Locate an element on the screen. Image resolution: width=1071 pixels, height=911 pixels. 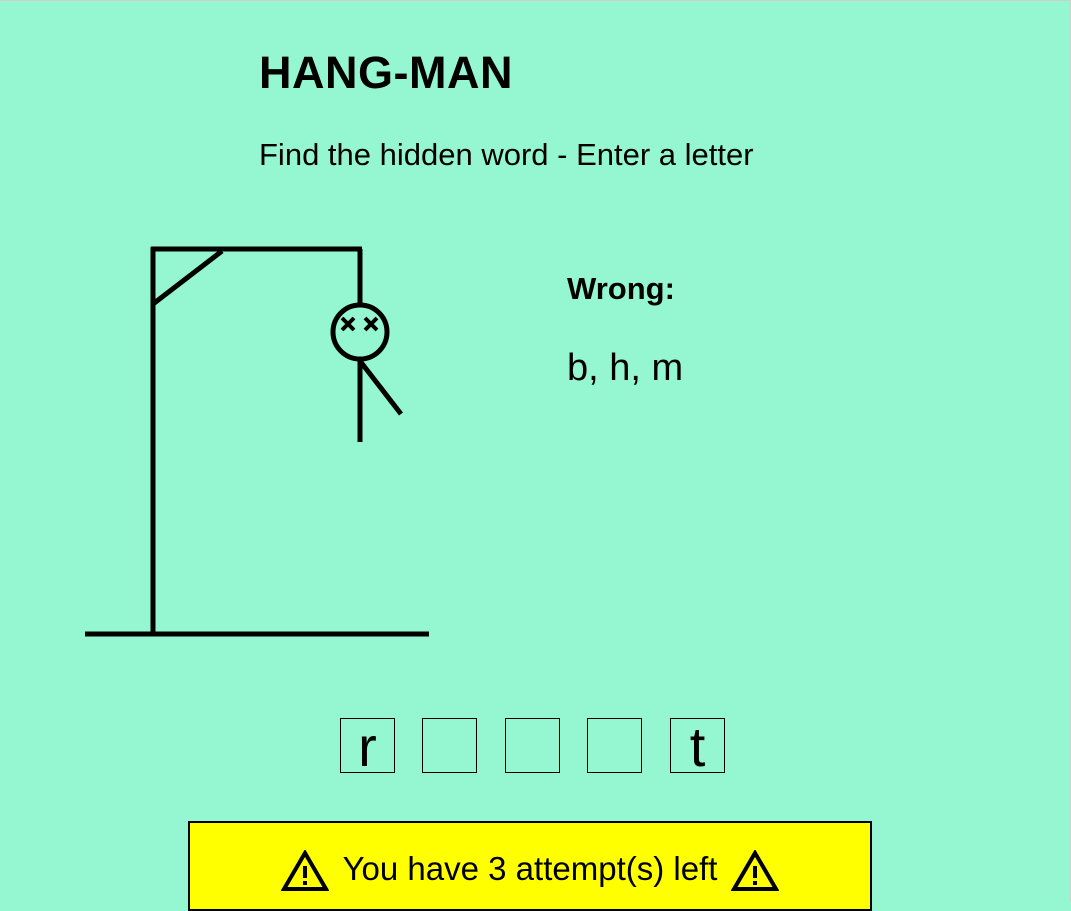
letter-slot: r is located at coordinates (367, 745).